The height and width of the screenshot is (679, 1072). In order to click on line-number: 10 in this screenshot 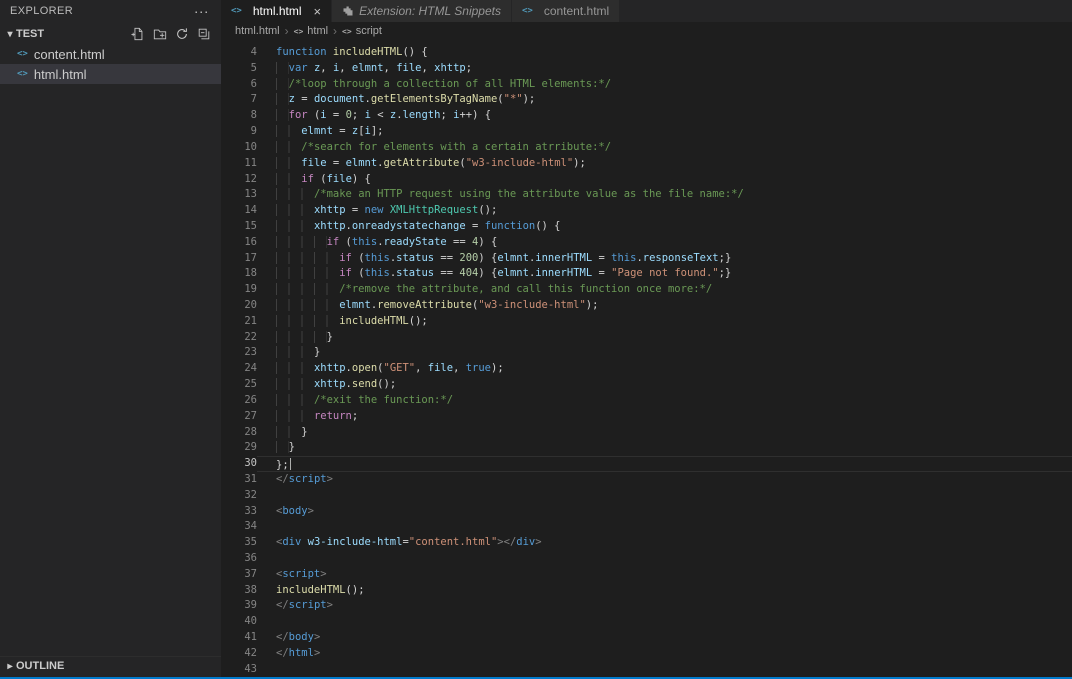, I will do `click(239, 148)`.